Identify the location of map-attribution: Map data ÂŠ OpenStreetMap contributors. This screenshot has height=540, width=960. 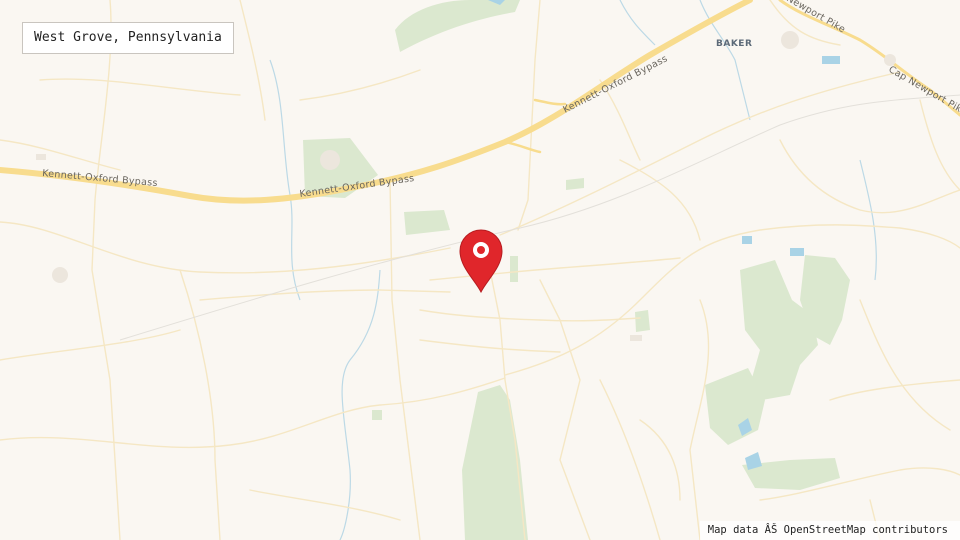
(829, 530).